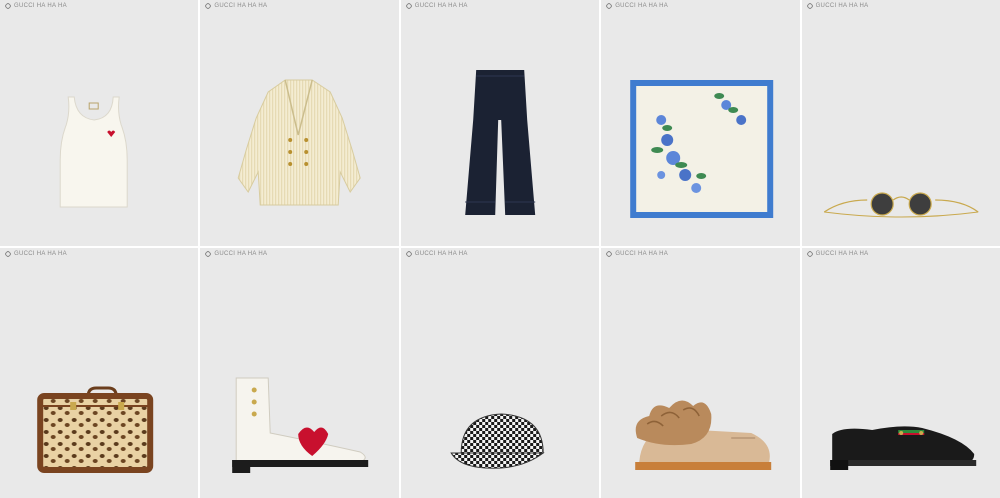  Describe the element at coordinates (99, 373) in the screenshot. I see `product-card-suitcase: GUCCI HA HA HA` at that location.